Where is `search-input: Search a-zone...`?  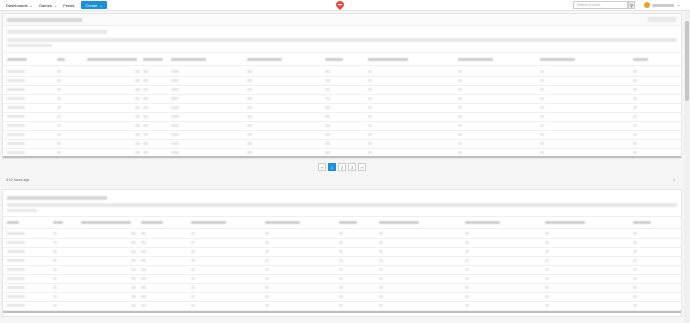 search-input: Search a-zone... is located at coordinates (600, 5).